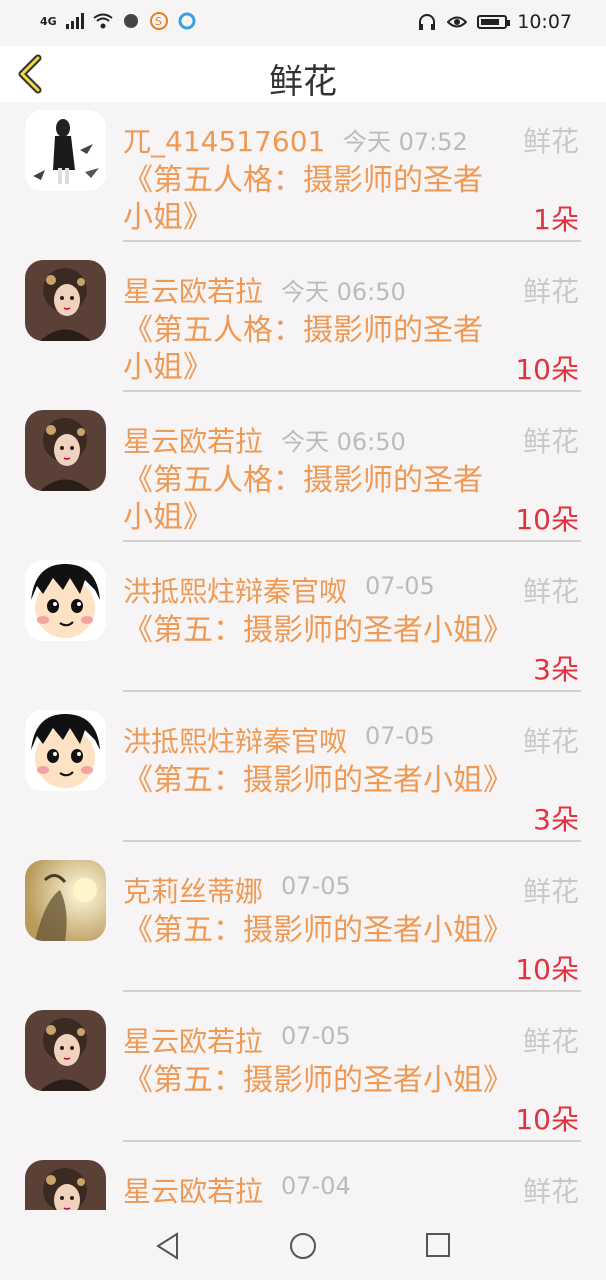 This screenshot has width=606, height=1280. What do you see at coordinates (193, 890) in the screenshot?
I see `user-name: 克莉丝蒂娜` at bounding box center [193, 890].